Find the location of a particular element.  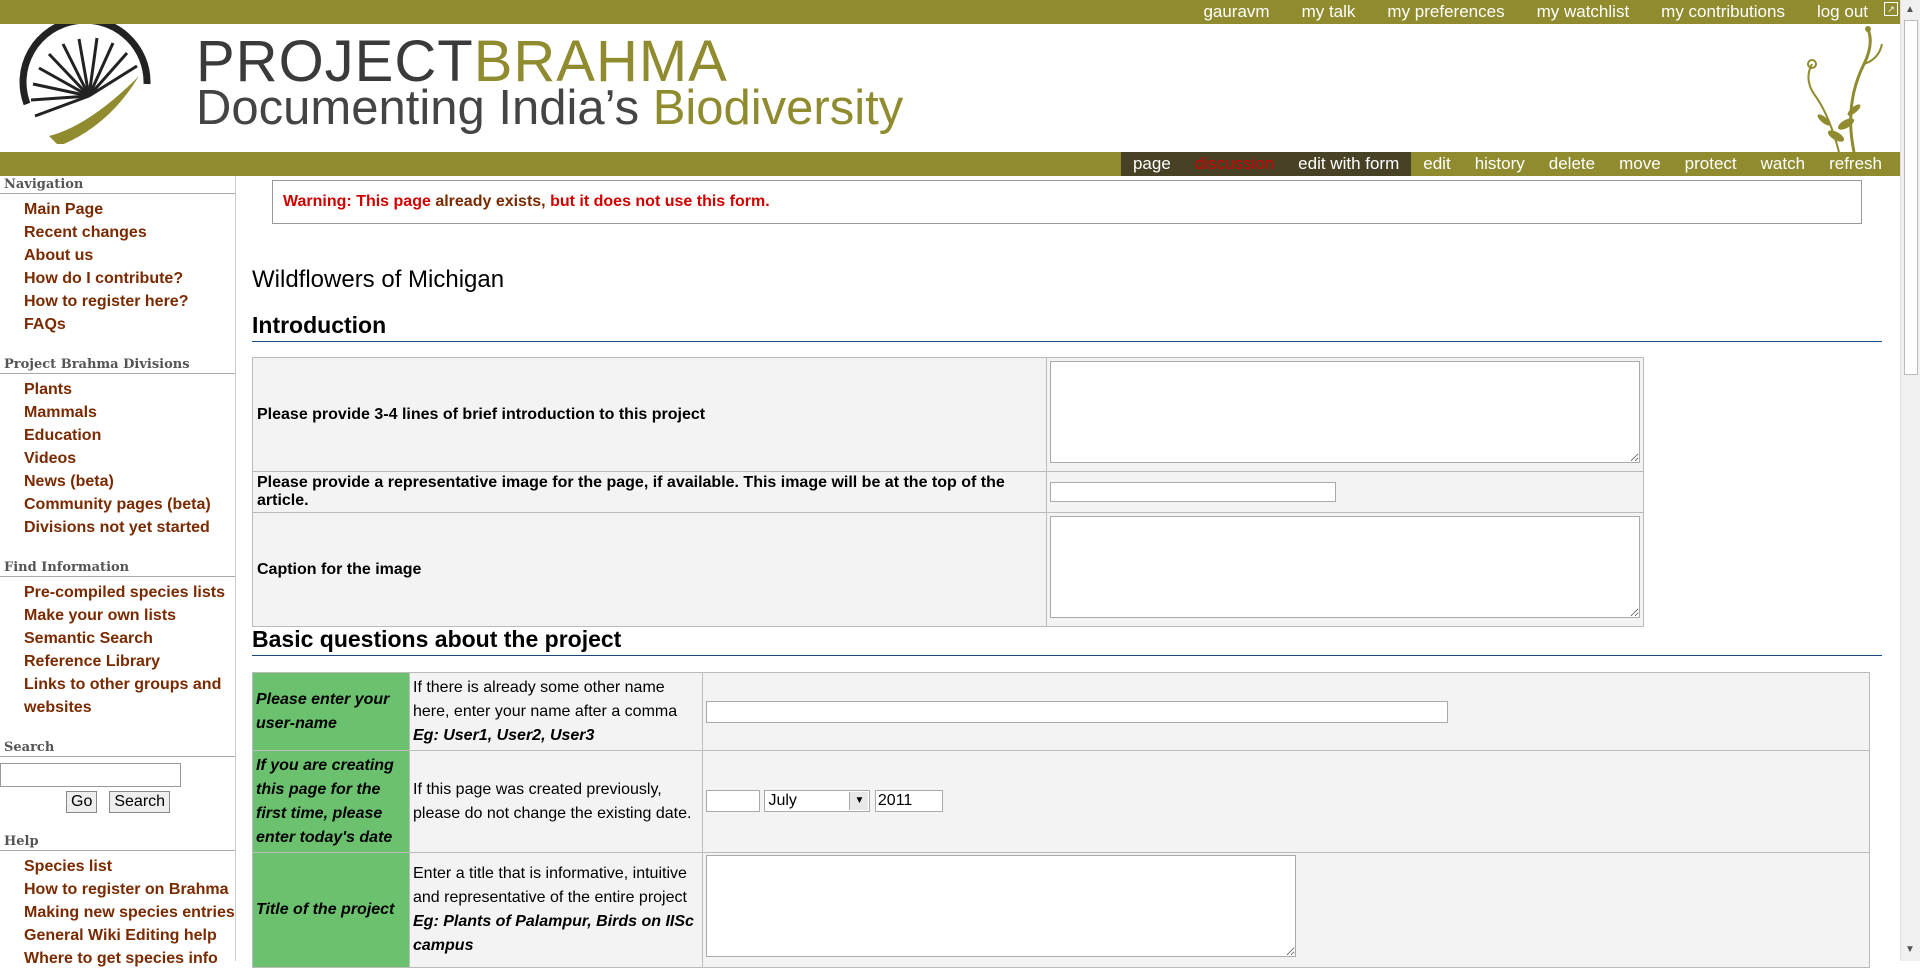

intro-field-cell is located at coordinates (1345, 414).